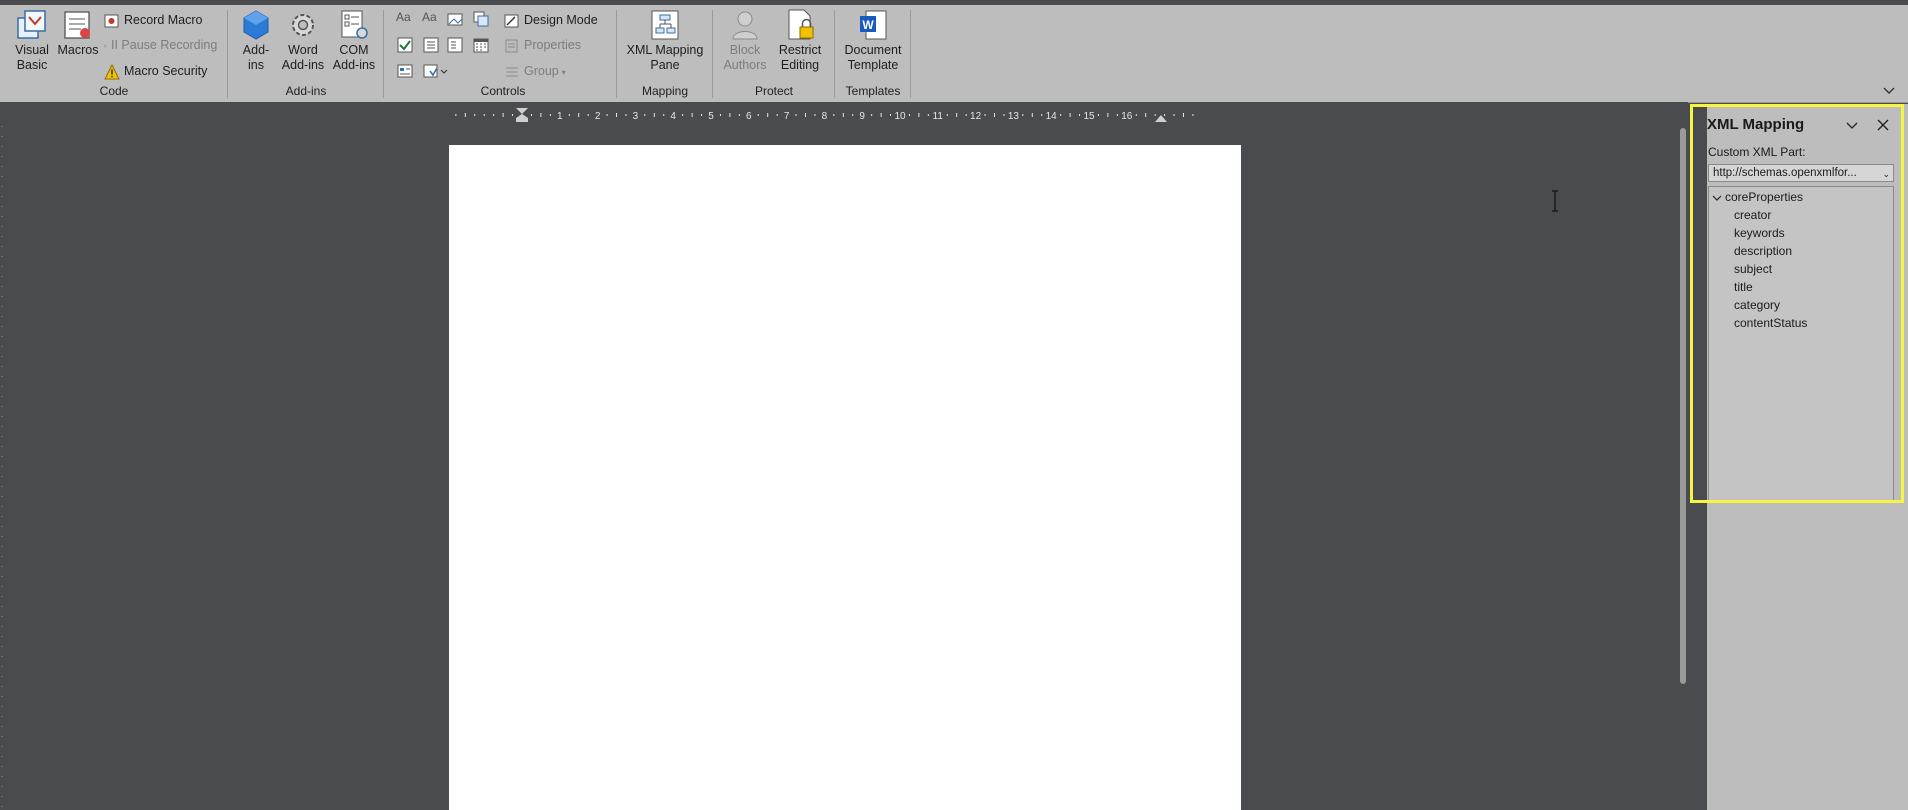 The width and height of the screenshot is (1908, 810). What do you see at coordinates (1753, 269) in the screenshot?
I see `tree-node: subject` at bounding box center [1753, 269].